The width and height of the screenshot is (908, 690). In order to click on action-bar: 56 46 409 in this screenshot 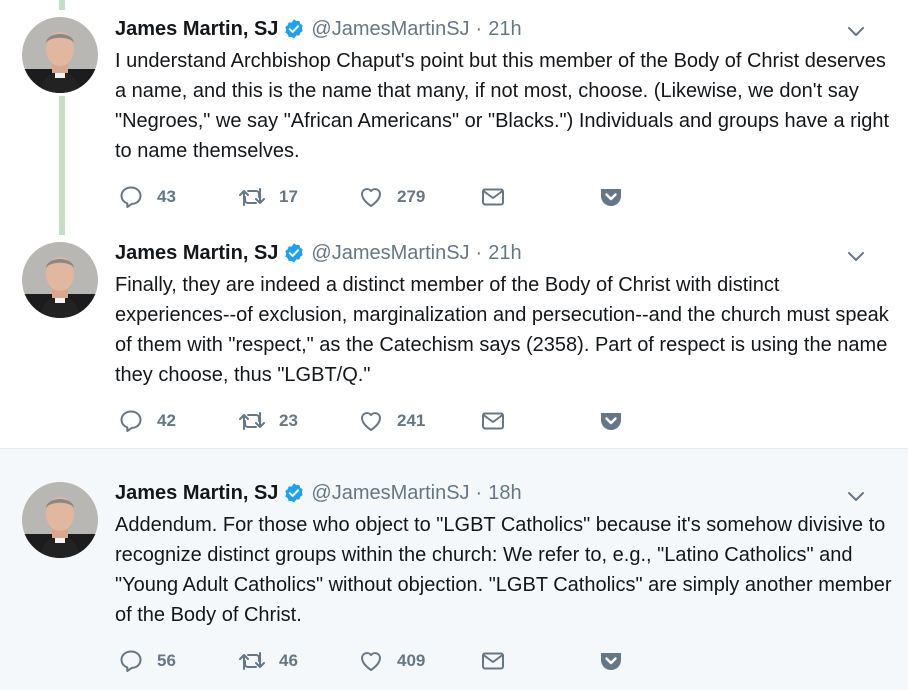, I will do `click(378, 661)`.